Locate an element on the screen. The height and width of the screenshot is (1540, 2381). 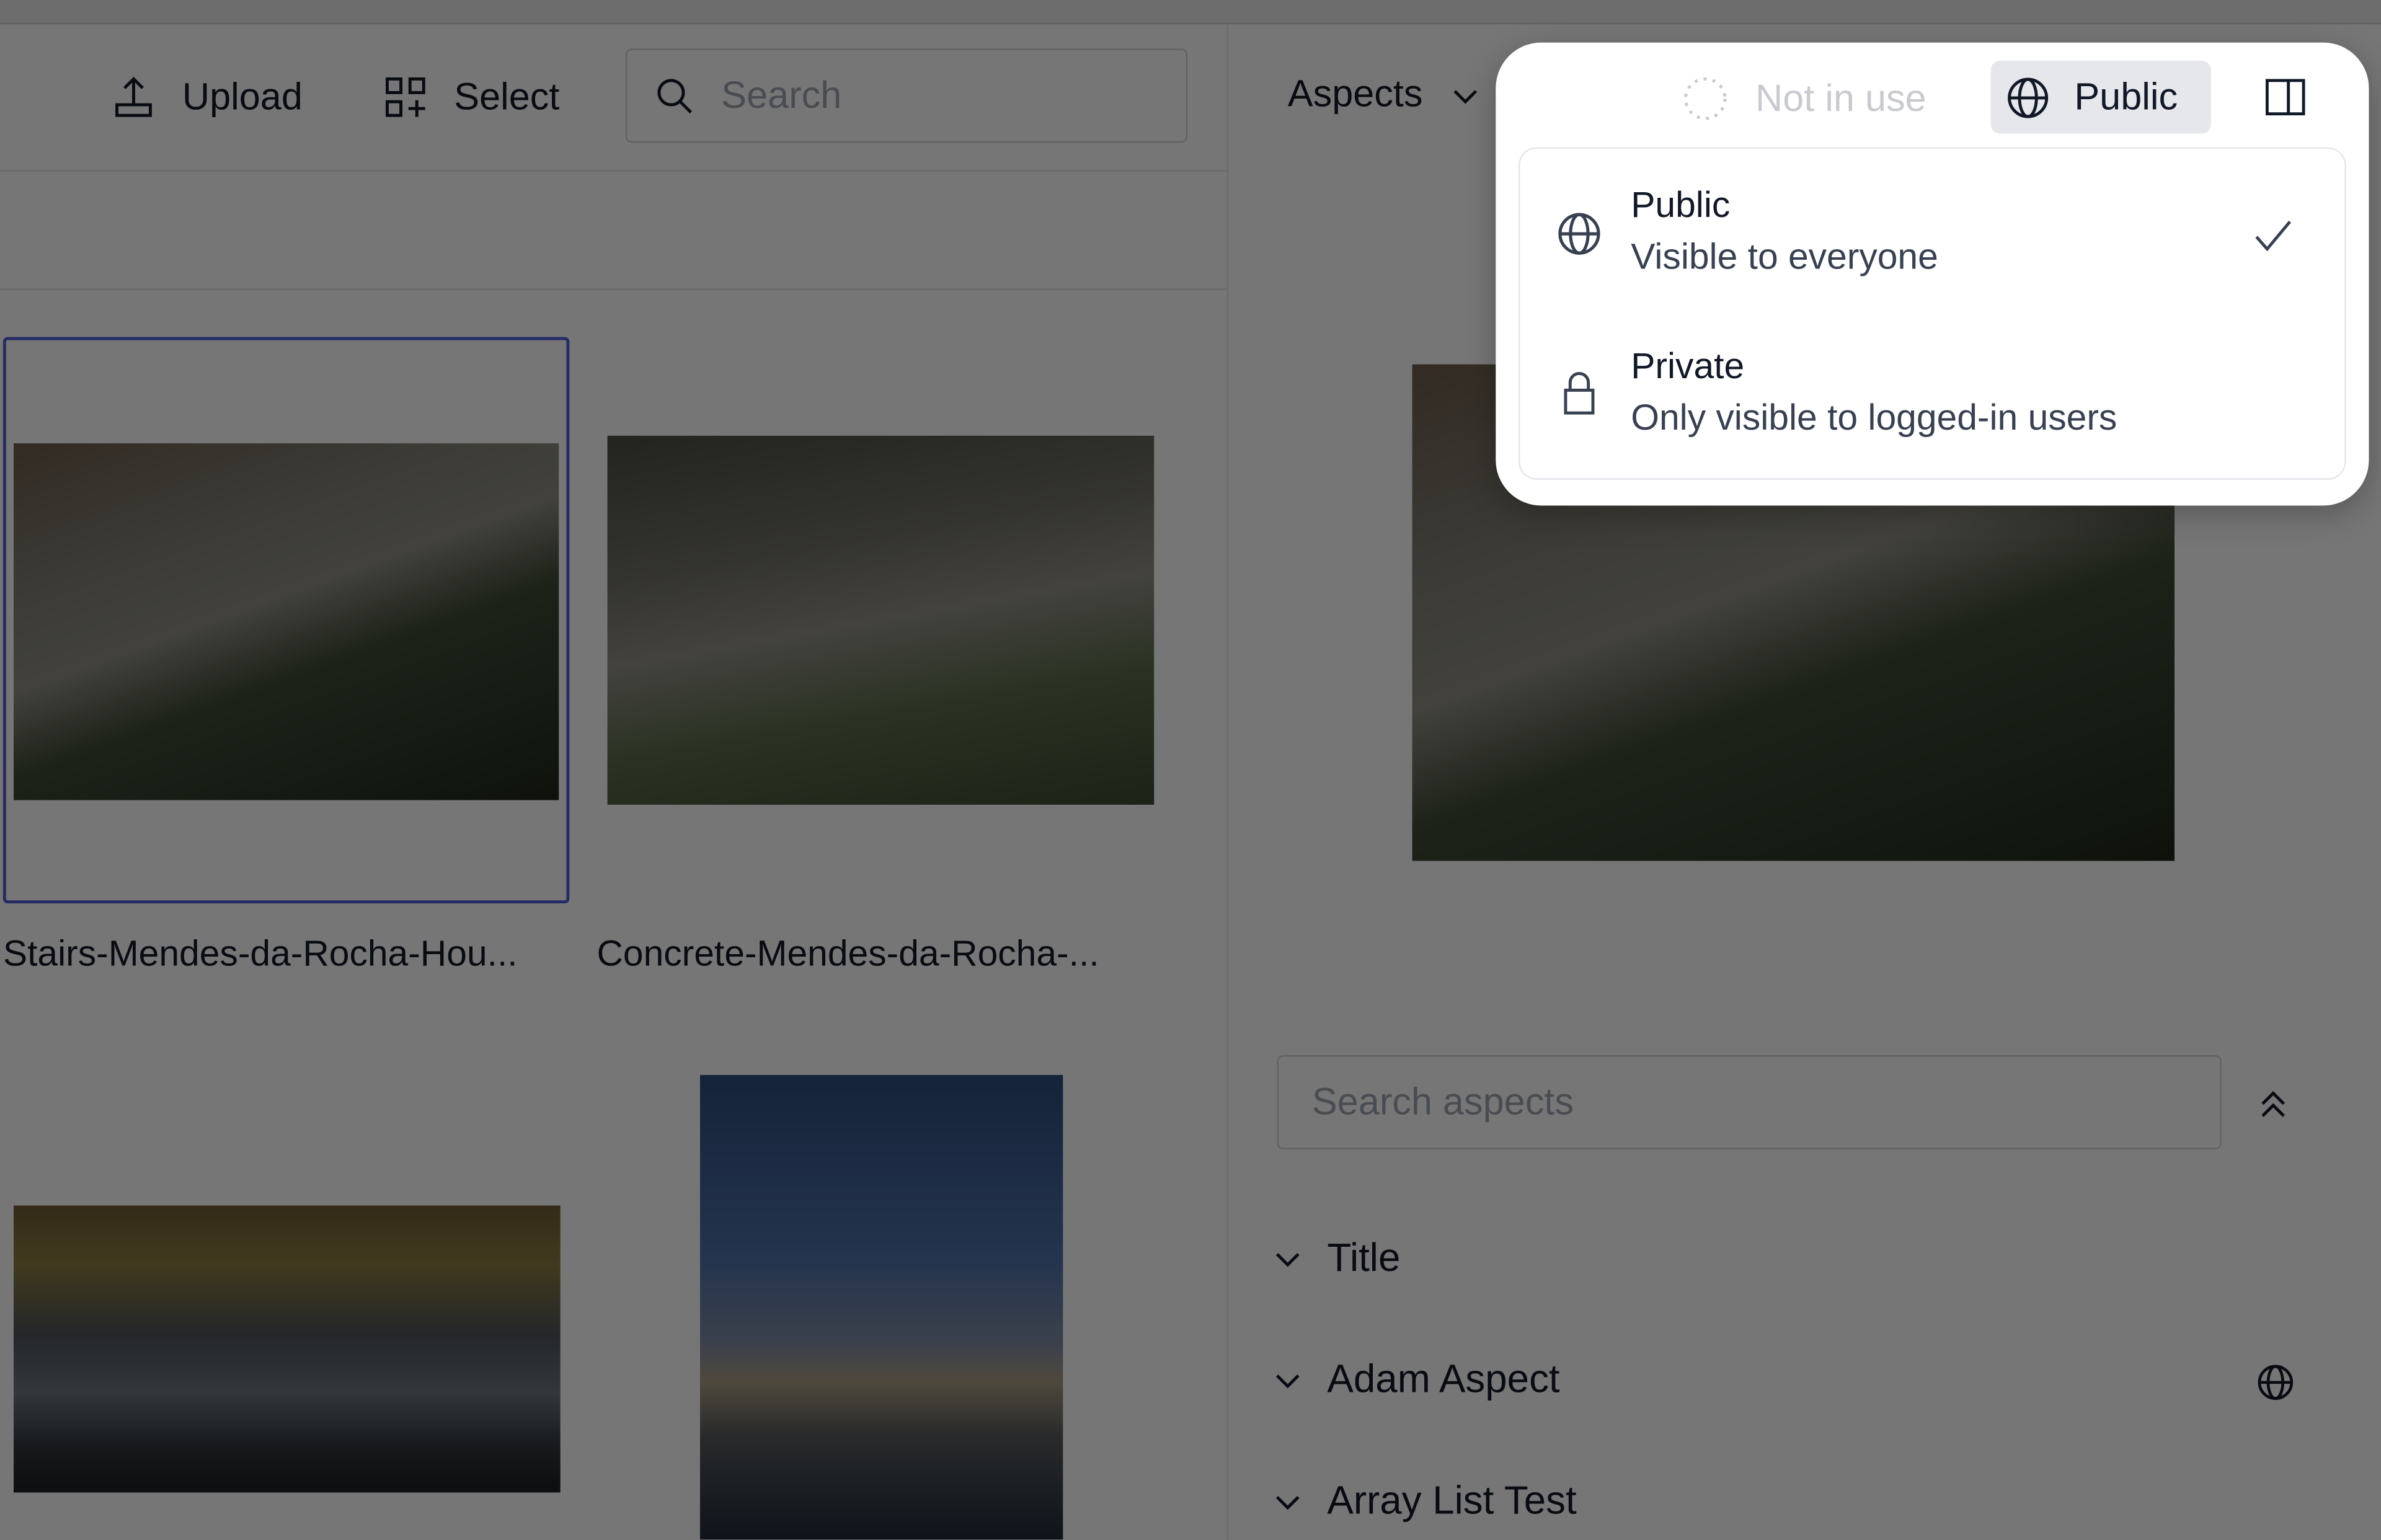
aspect-item-title: Title is located at coordinates (1336, 1257).